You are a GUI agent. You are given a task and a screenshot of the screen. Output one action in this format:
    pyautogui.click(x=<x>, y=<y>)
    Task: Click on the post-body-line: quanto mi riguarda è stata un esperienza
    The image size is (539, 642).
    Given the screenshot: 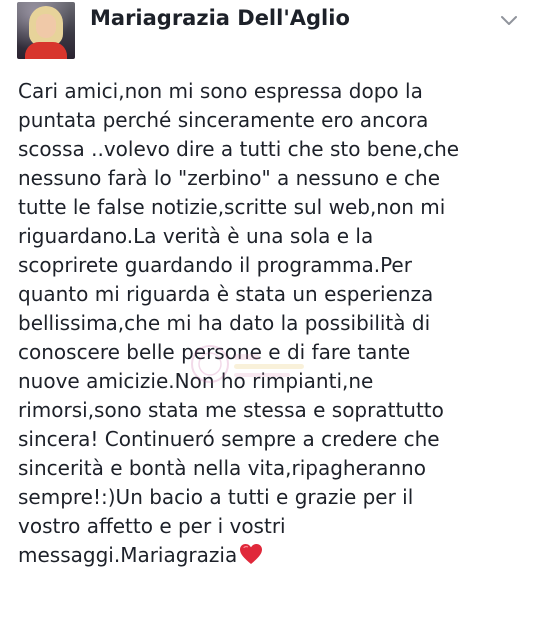 What is the action you would take?
    pyautogui.click(x=226, y=294)
    